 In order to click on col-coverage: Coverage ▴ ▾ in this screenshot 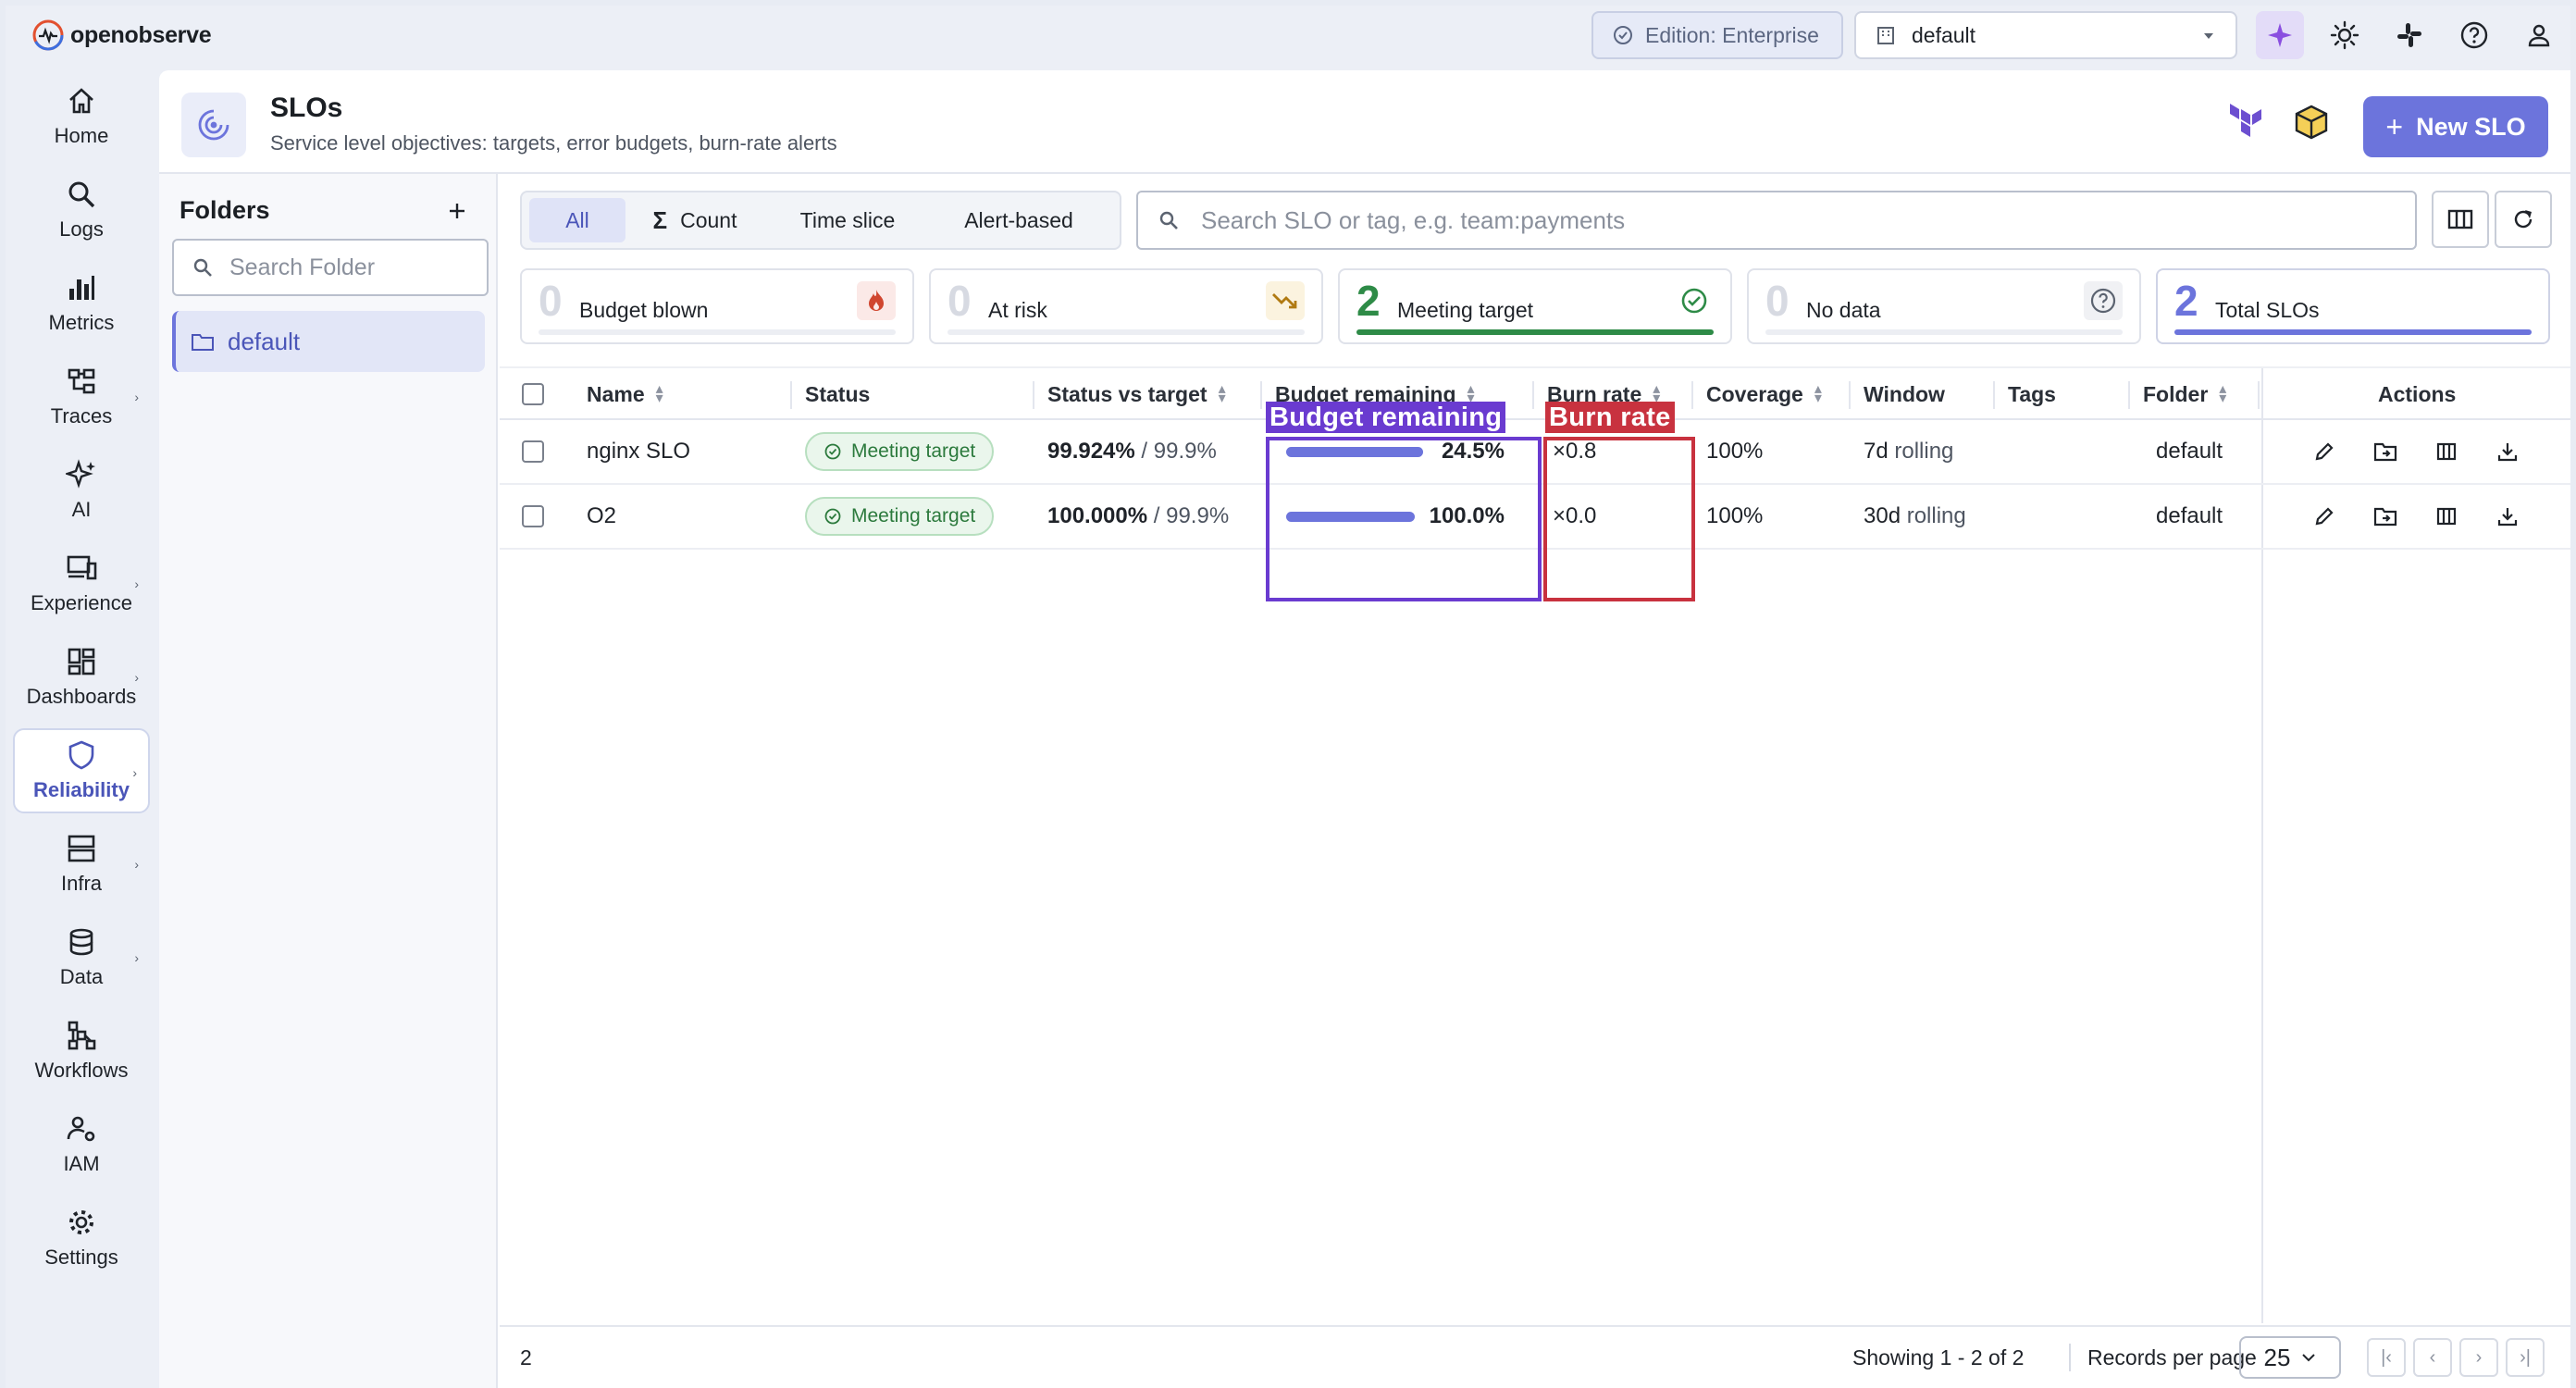, I will do `click(1764, 394)`.